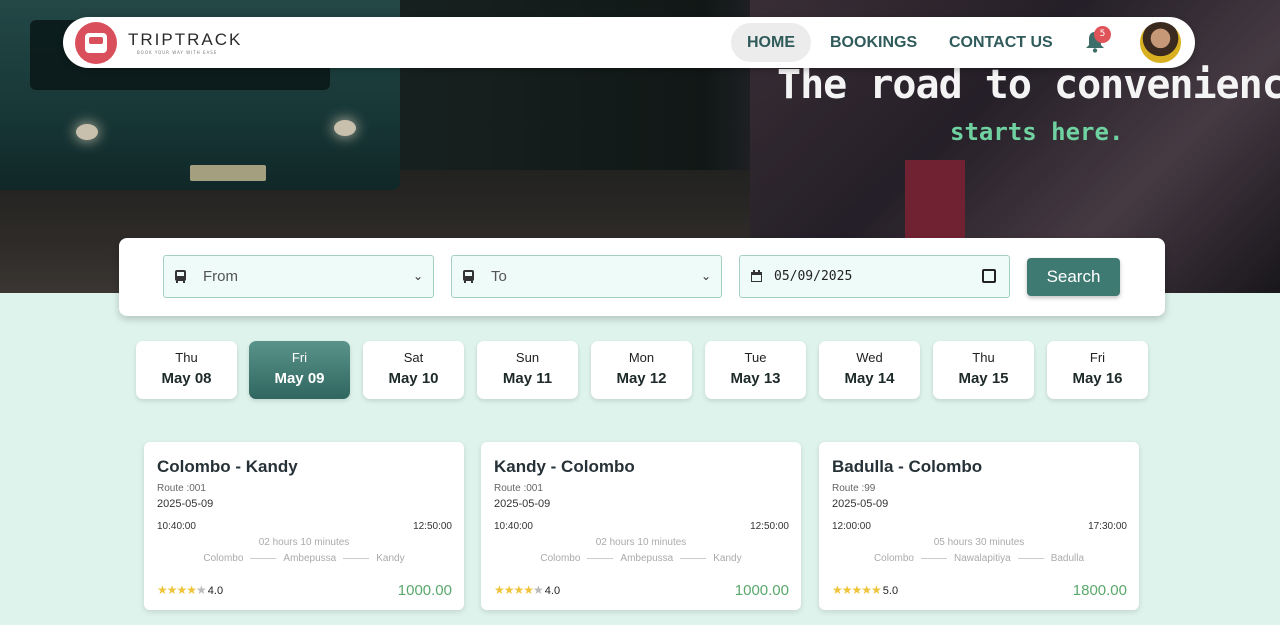 This screenshot has width=1280, height=625. Describe the element at coordinates (813, 276) in the screenshot. I see `date-value: 05/09/2025` at that location.